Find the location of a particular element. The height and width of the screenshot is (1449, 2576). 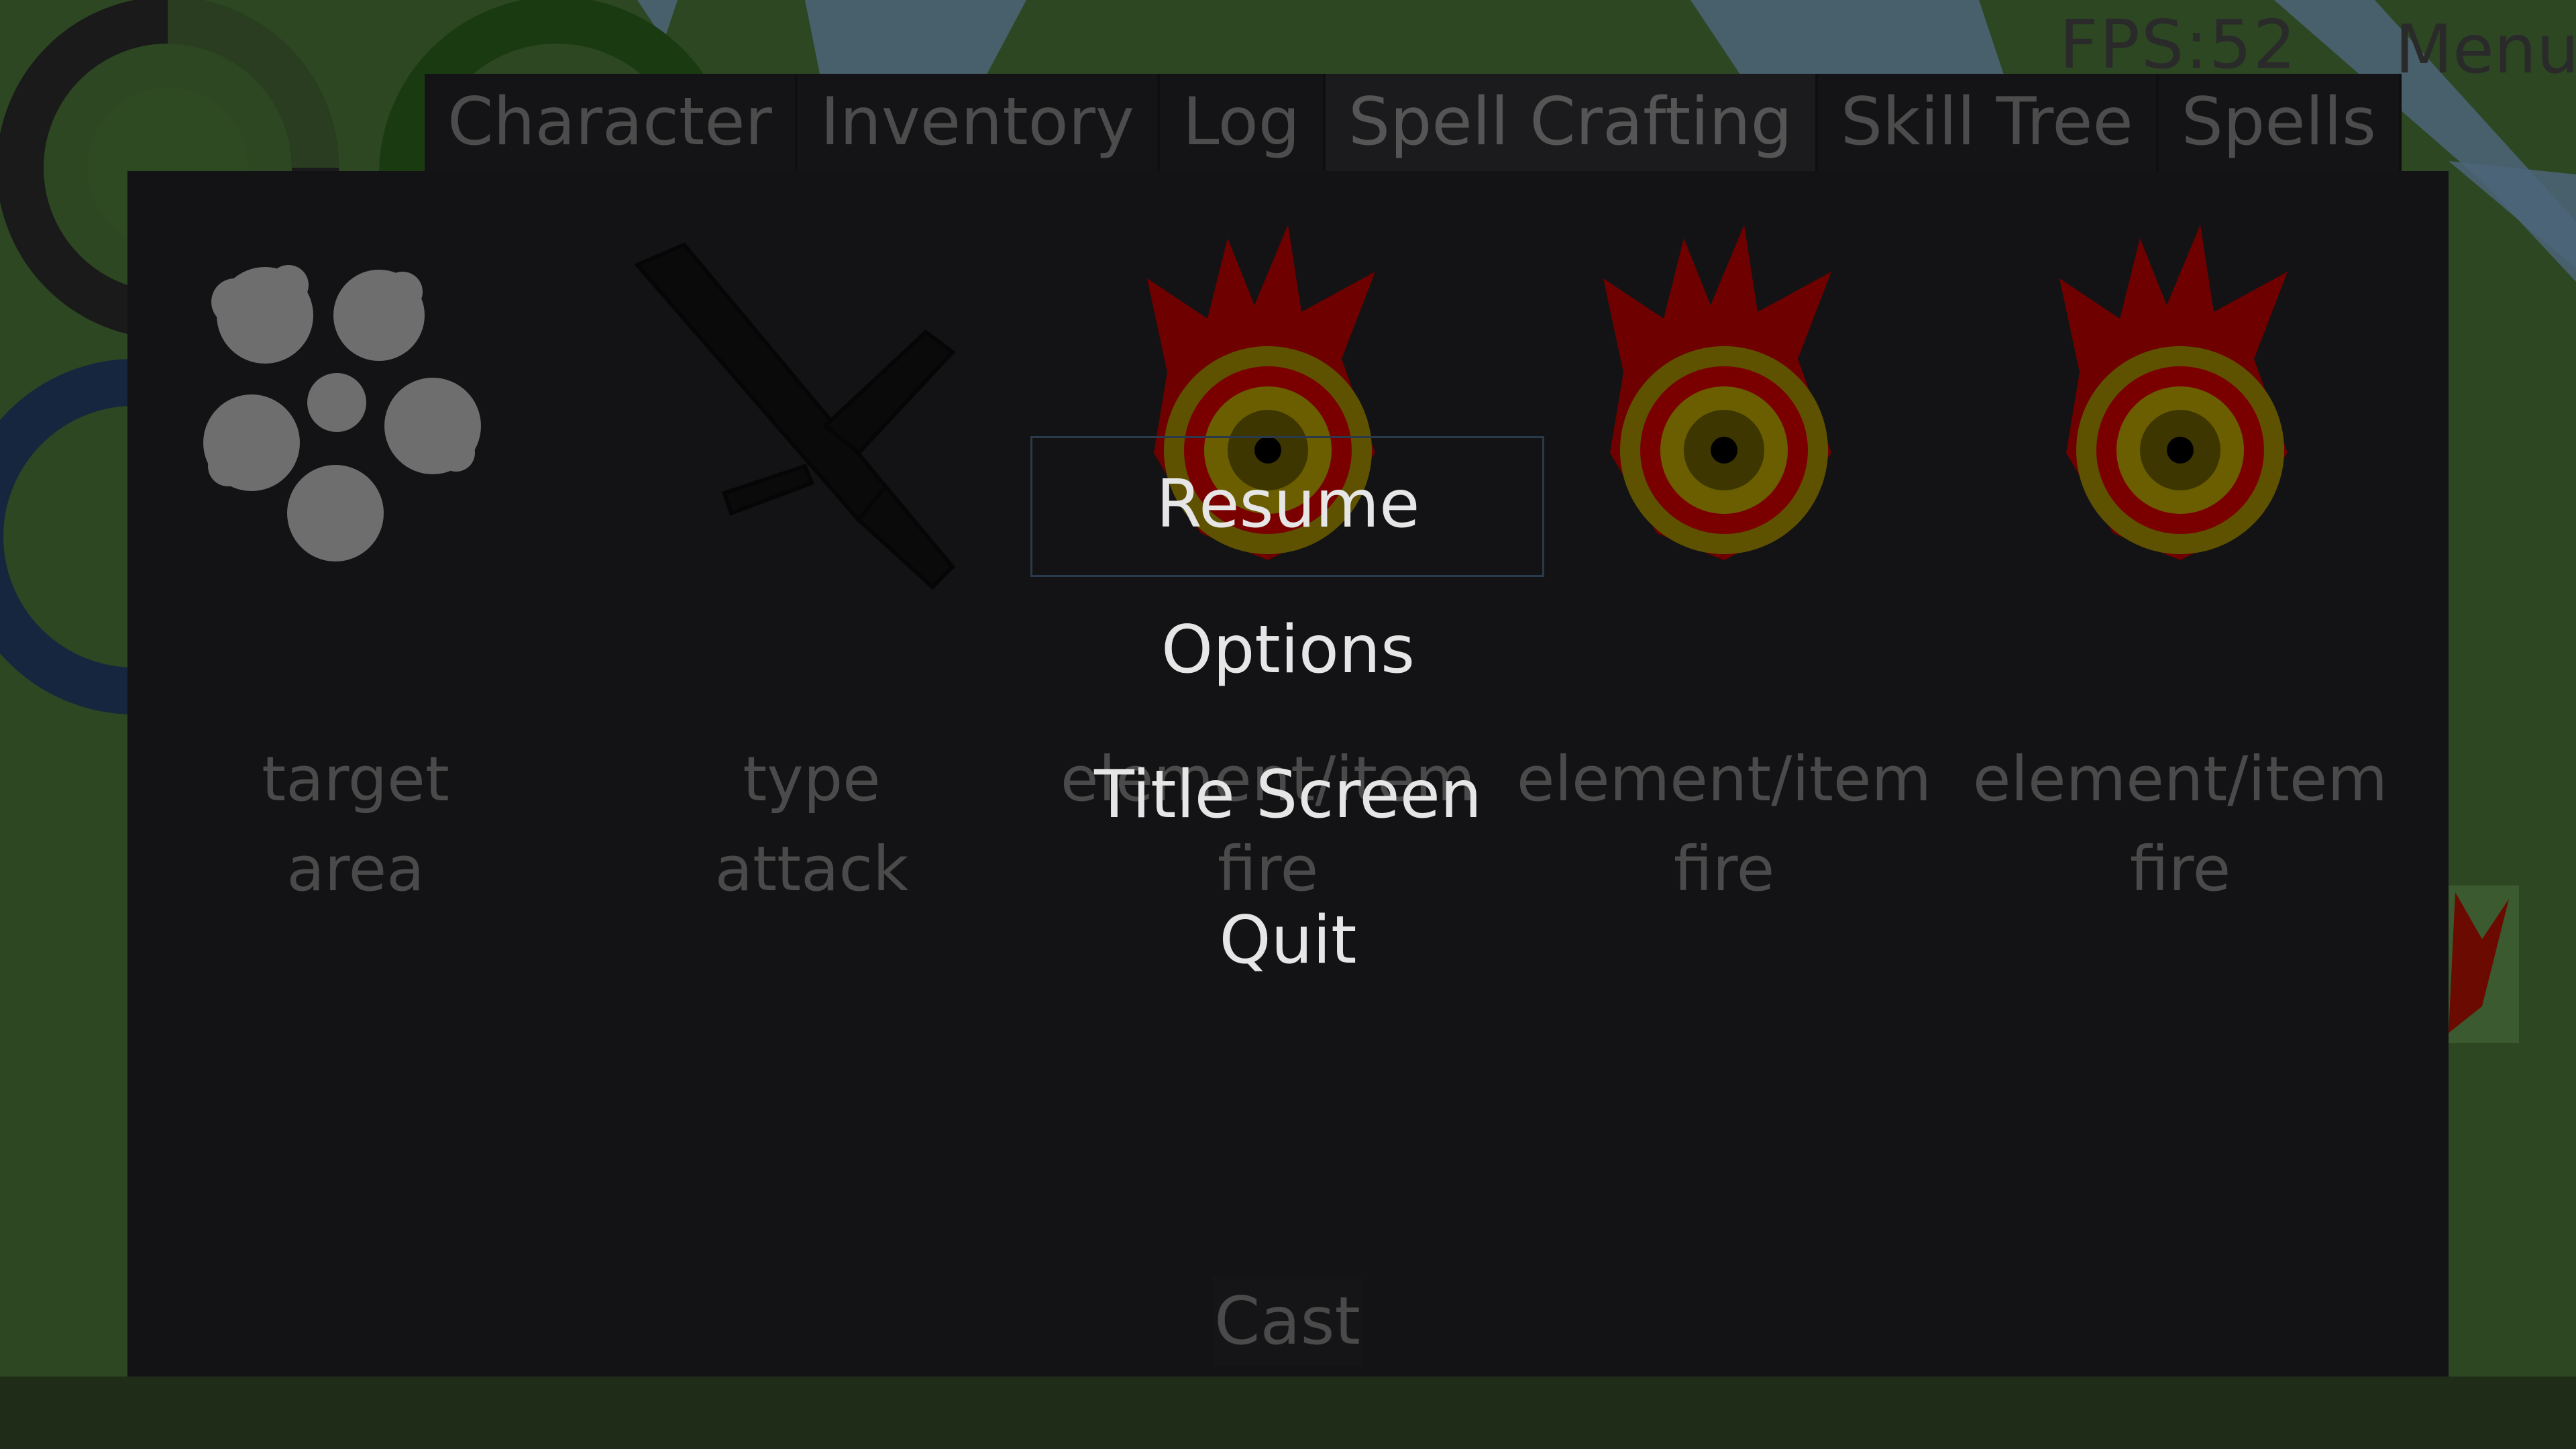

options-button: Options is located at coordinates (1288, 650).